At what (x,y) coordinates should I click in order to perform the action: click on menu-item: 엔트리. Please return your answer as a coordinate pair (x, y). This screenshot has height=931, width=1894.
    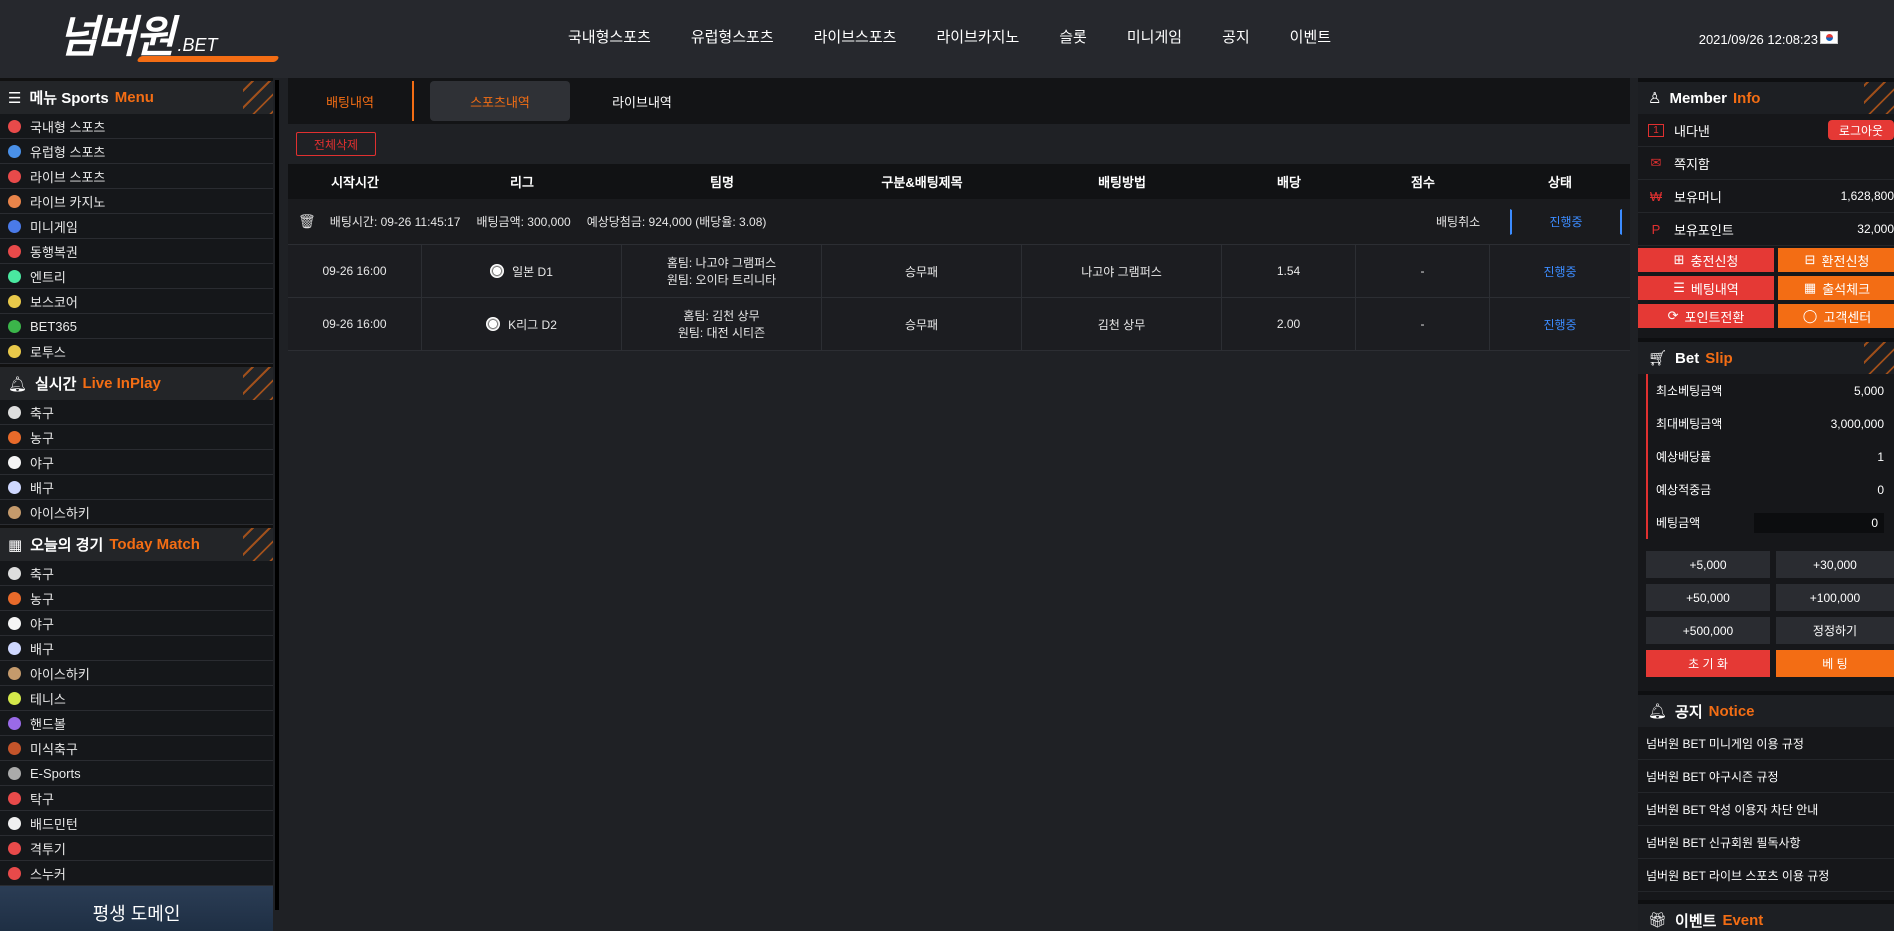
    Looking at the image, I should click on (136, 276).